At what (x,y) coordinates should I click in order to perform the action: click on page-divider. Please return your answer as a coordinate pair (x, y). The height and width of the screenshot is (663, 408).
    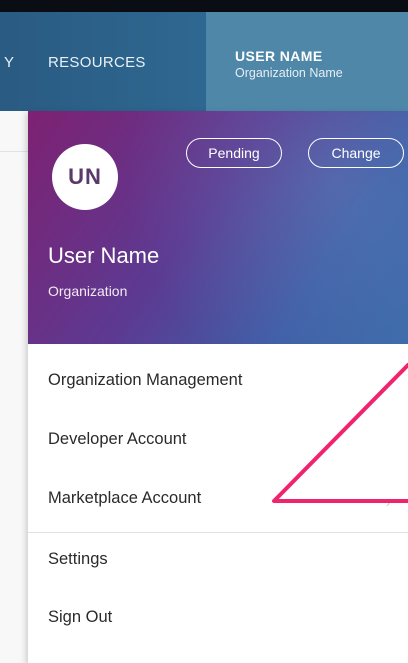
    Looking at the image, I should click on (14, 151).